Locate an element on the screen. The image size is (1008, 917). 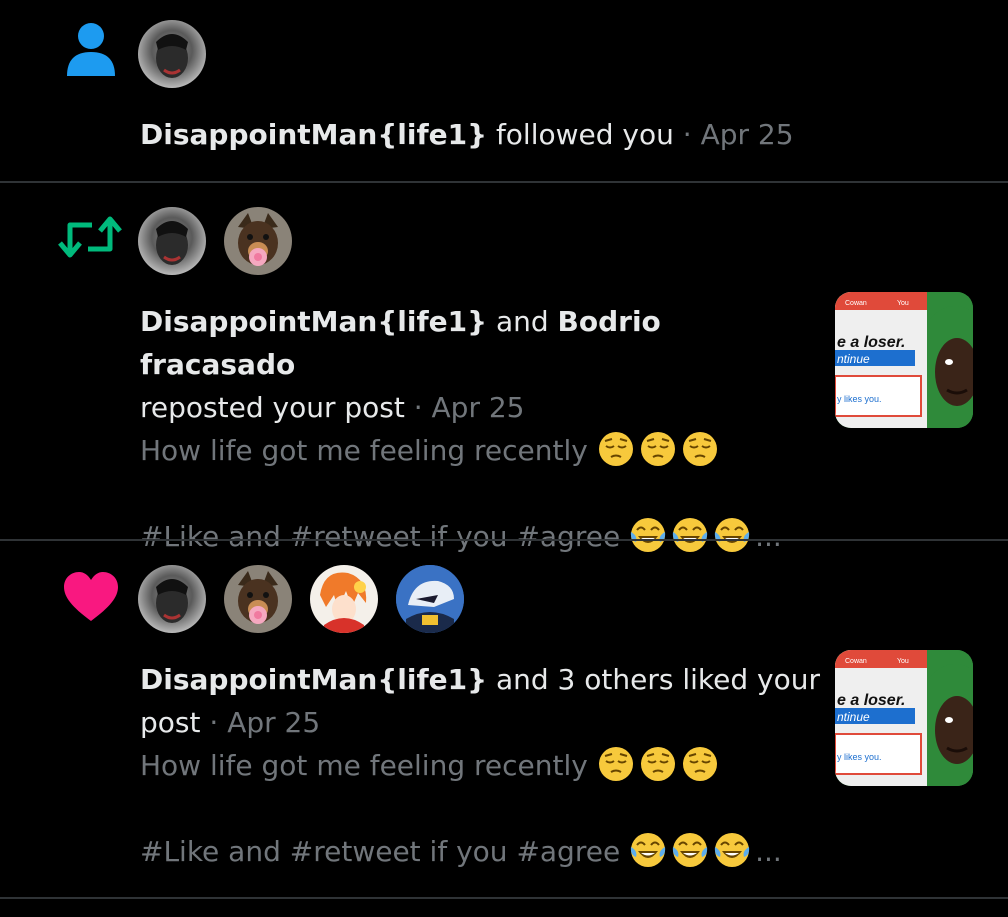
avatar-robot is located at coordinates (430, 599).